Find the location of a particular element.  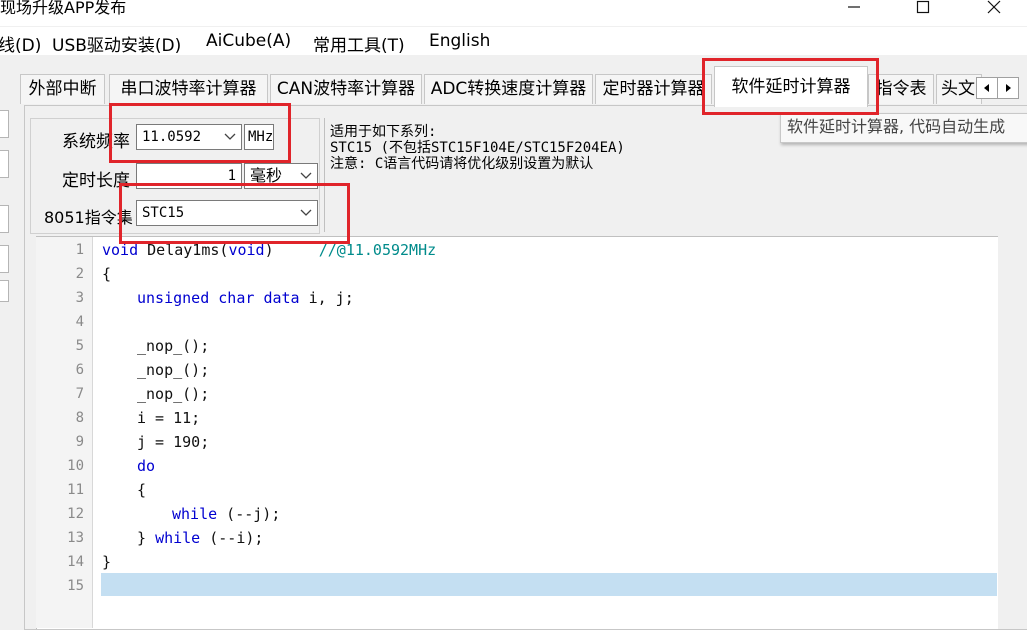

tab-instruction-table: 指令表 is located at coordinates (901, 89).